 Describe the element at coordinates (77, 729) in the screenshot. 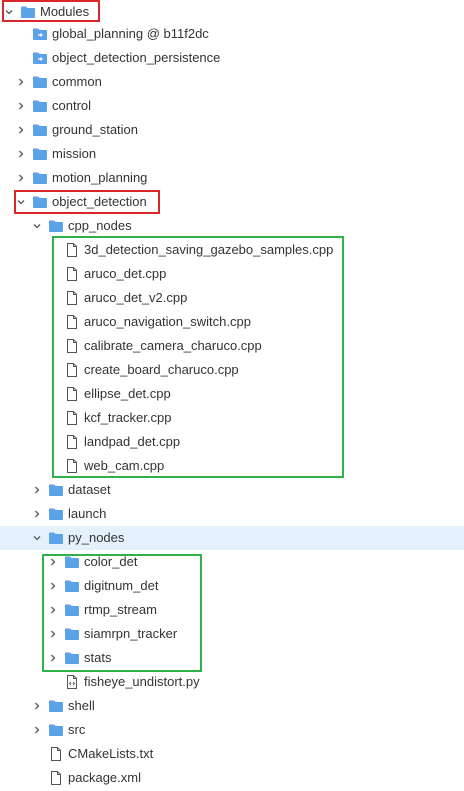

I see `tree-item-label: src` at that location.